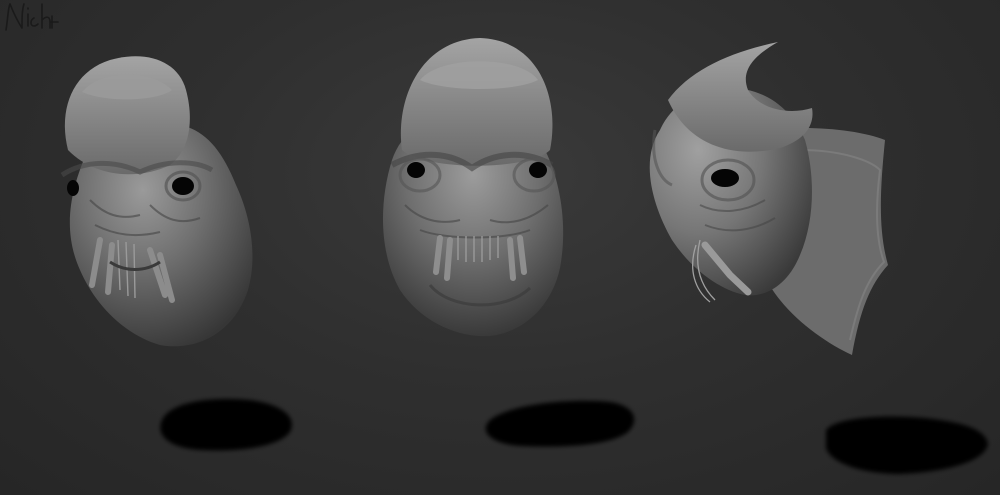  Describe the element at coordinates (156, 201) in the screenshot. I see `head-three-quarter-left` at that location.